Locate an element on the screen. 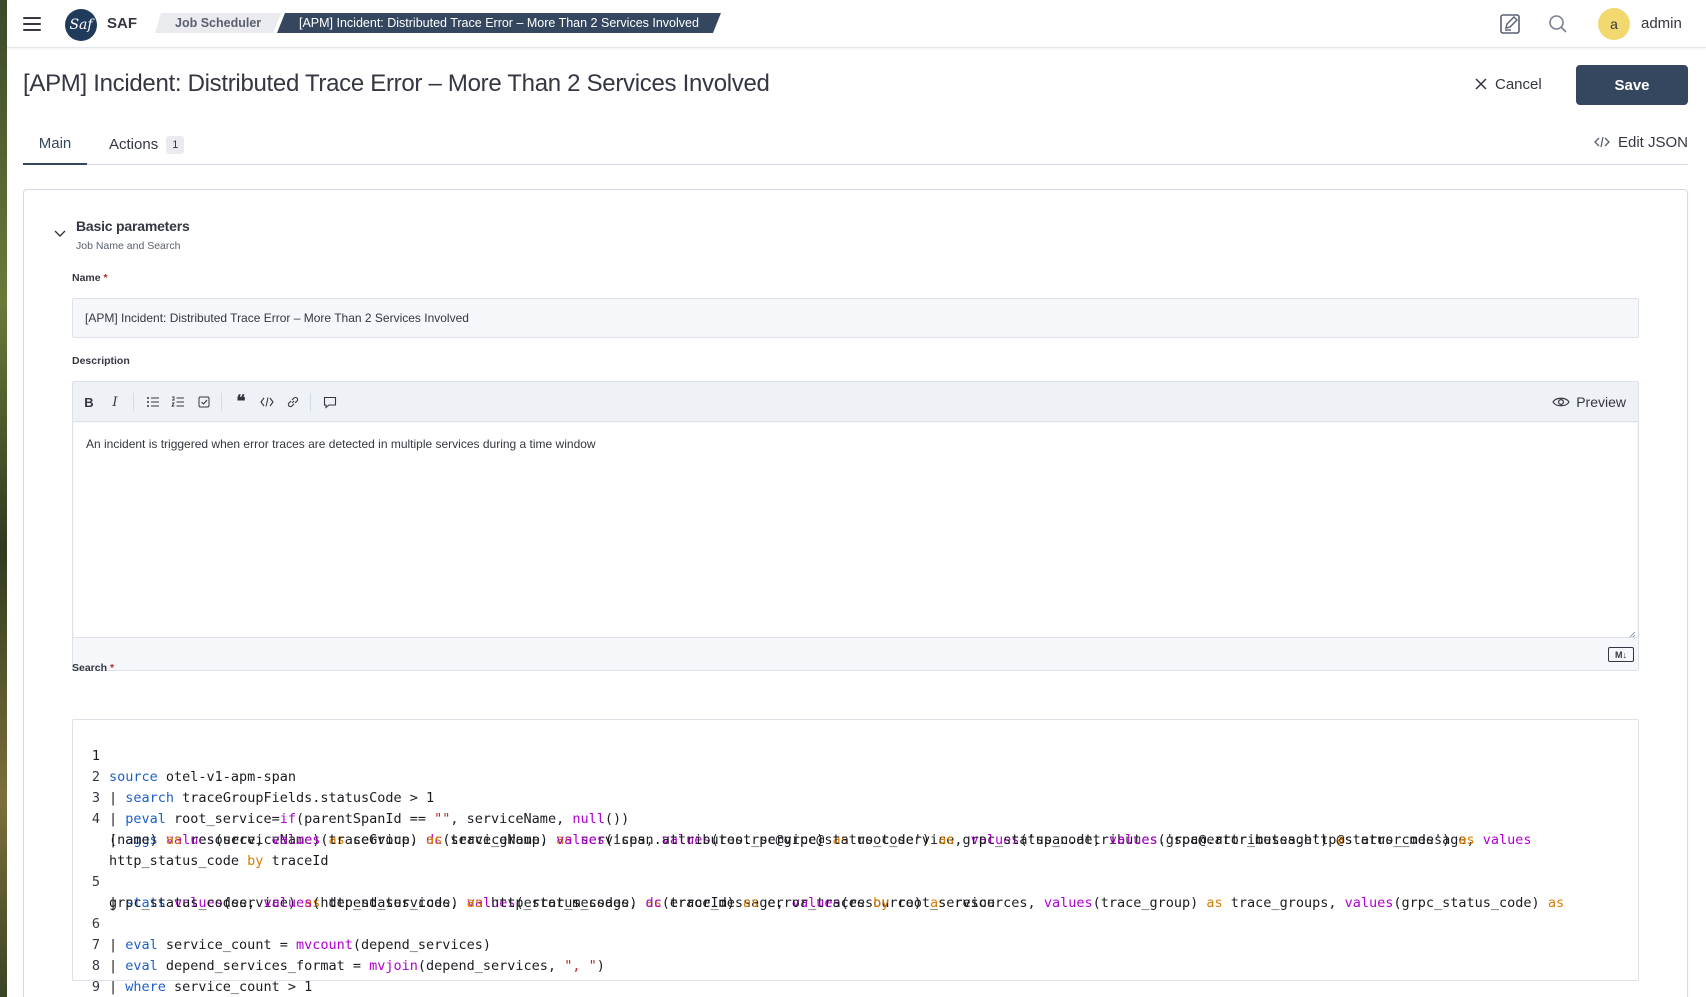 This screenshot has height=997, width=1706. search-label: Search * is located at coordinates (93, 668).